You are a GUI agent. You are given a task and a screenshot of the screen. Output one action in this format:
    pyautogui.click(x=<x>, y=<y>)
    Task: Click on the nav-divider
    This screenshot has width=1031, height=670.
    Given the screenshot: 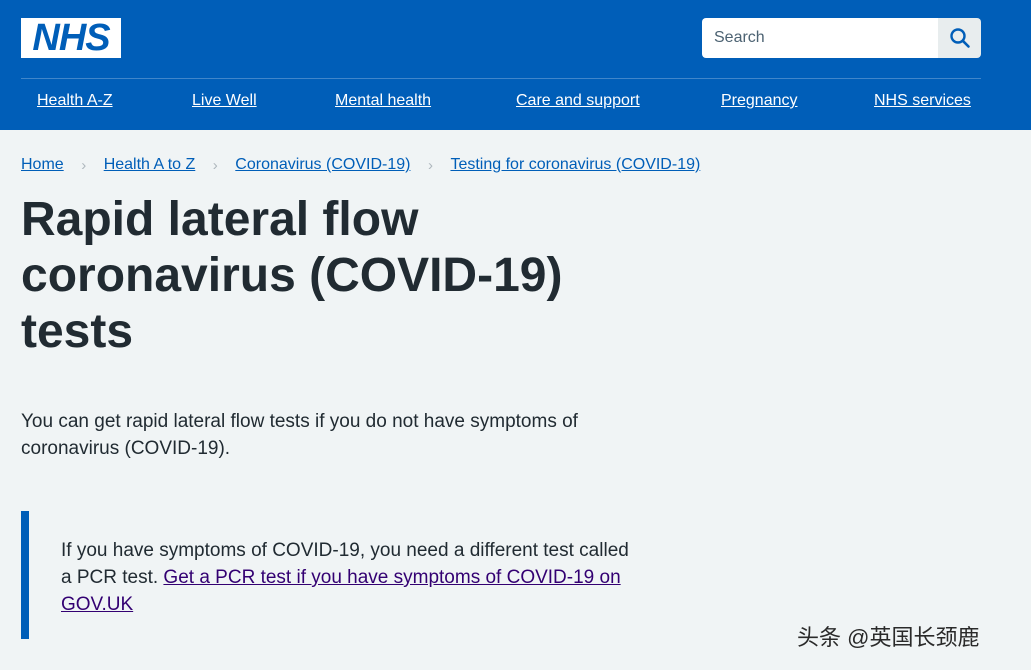 What is the action you would take?
    pyautogui.click(x=501, y=78)
    